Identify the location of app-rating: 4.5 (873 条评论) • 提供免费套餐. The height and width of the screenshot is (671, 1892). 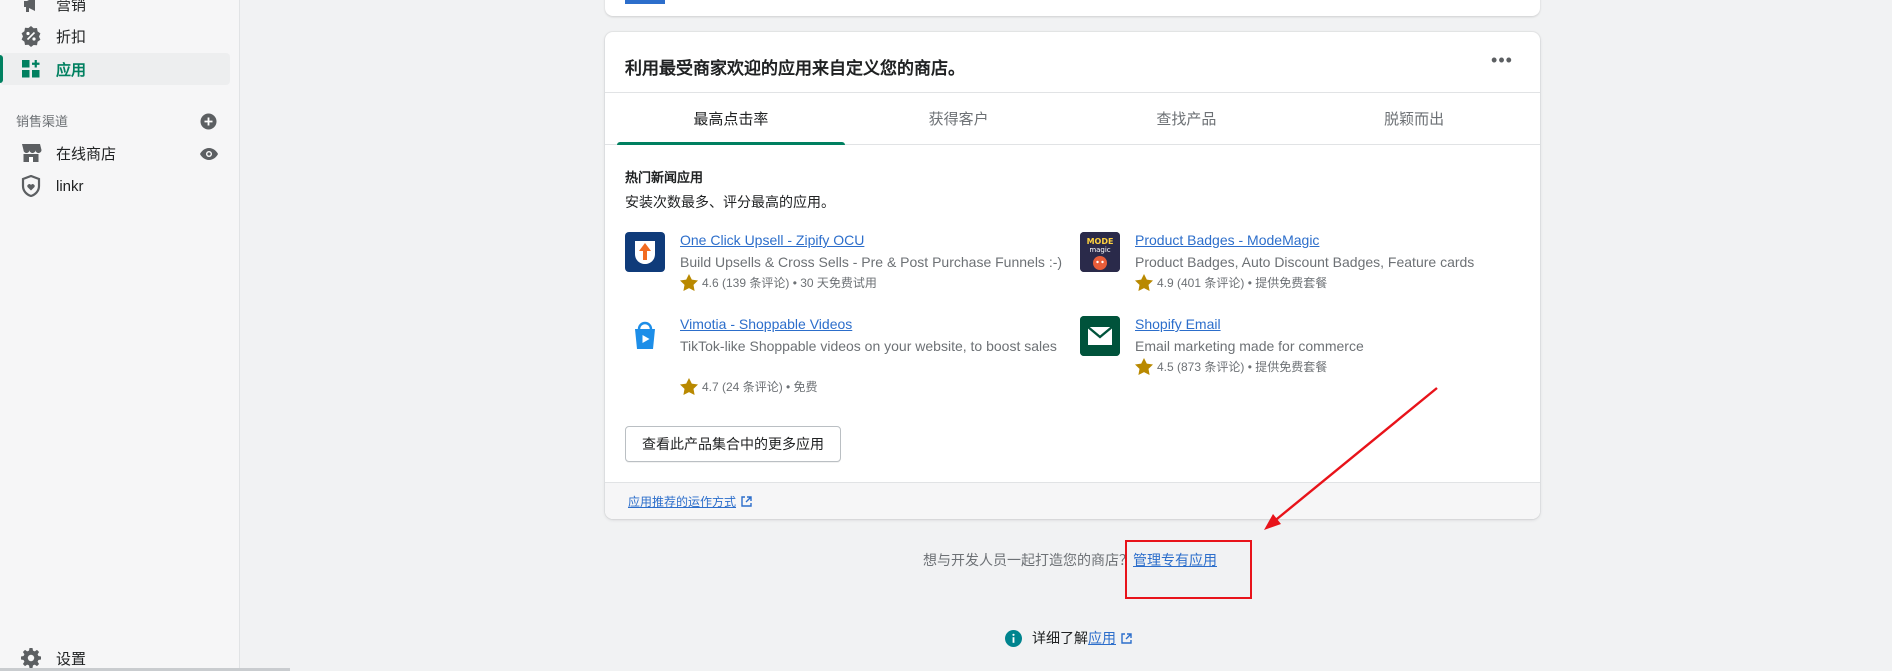
(1231, 366).